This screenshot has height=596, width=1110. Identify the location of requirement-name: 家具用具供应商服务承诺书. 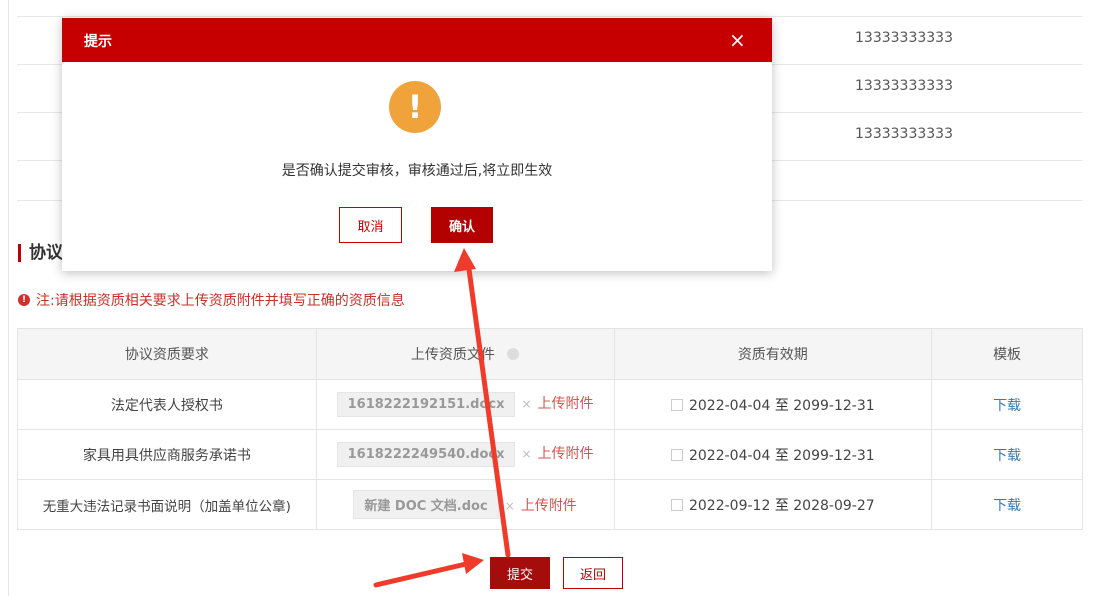
(167, 454).